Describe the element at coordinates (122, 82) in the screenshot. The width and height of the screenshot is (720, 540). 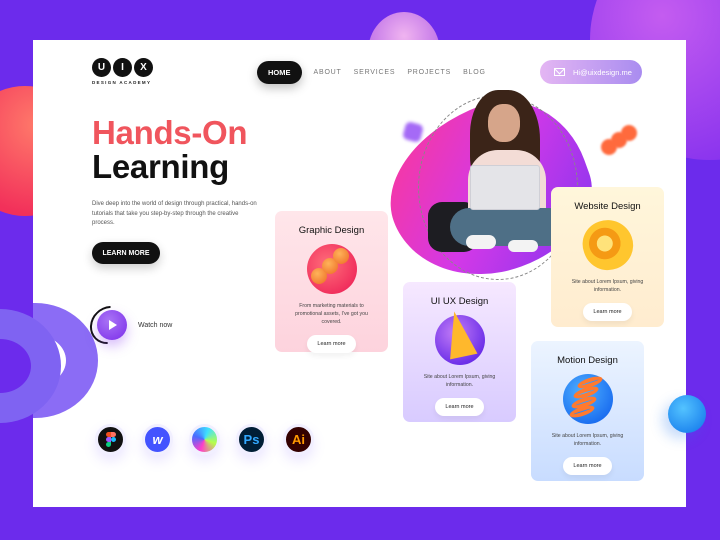
I see `logo-subtitle: DESIGN ACADEMY` at that location.